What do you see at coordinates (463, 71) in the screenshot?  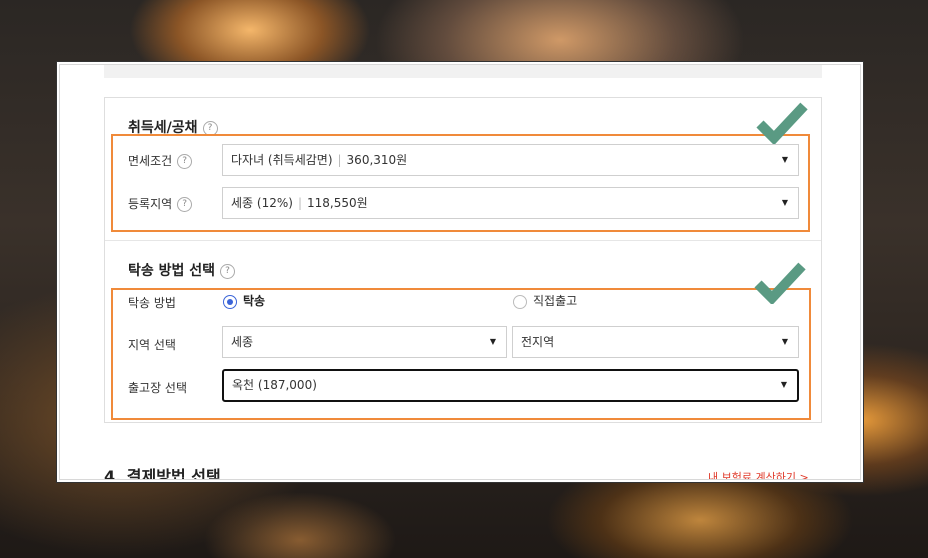 I see `previous-section-bar` at bounding box center [463, 71].